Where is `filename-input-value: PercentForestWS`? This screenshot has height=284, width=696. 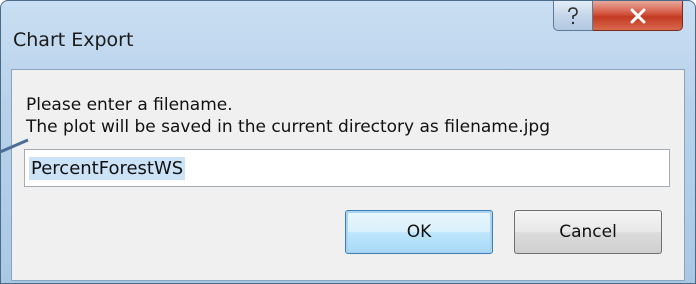 filename-input-value: PercentForestWS is located at coordinates (107, 168).